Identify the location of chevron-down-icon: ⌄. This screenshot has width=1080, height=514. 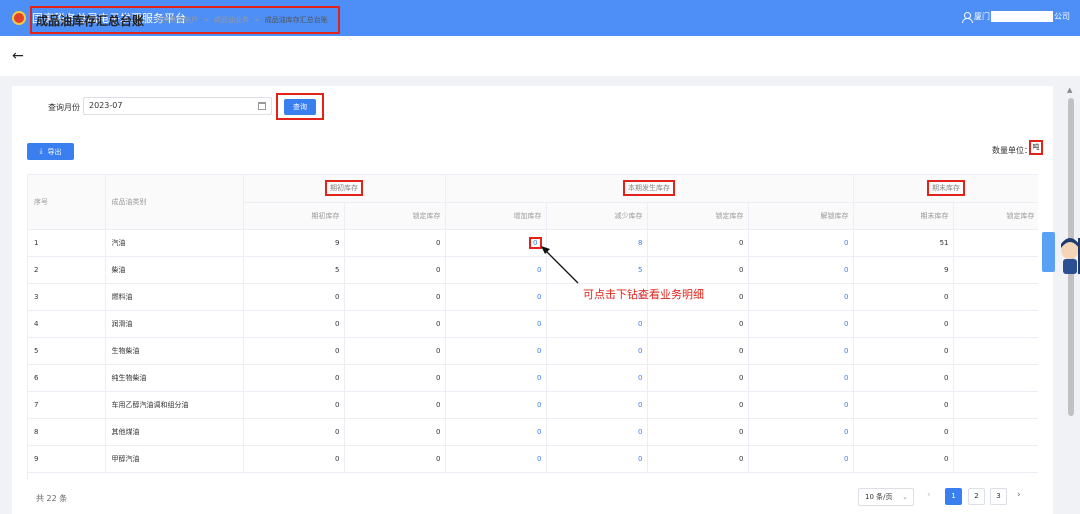
(905, 497).